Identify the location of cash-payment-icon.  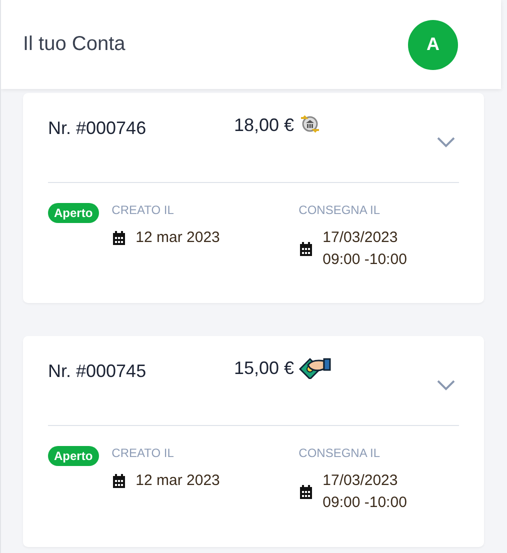
(315, 367).